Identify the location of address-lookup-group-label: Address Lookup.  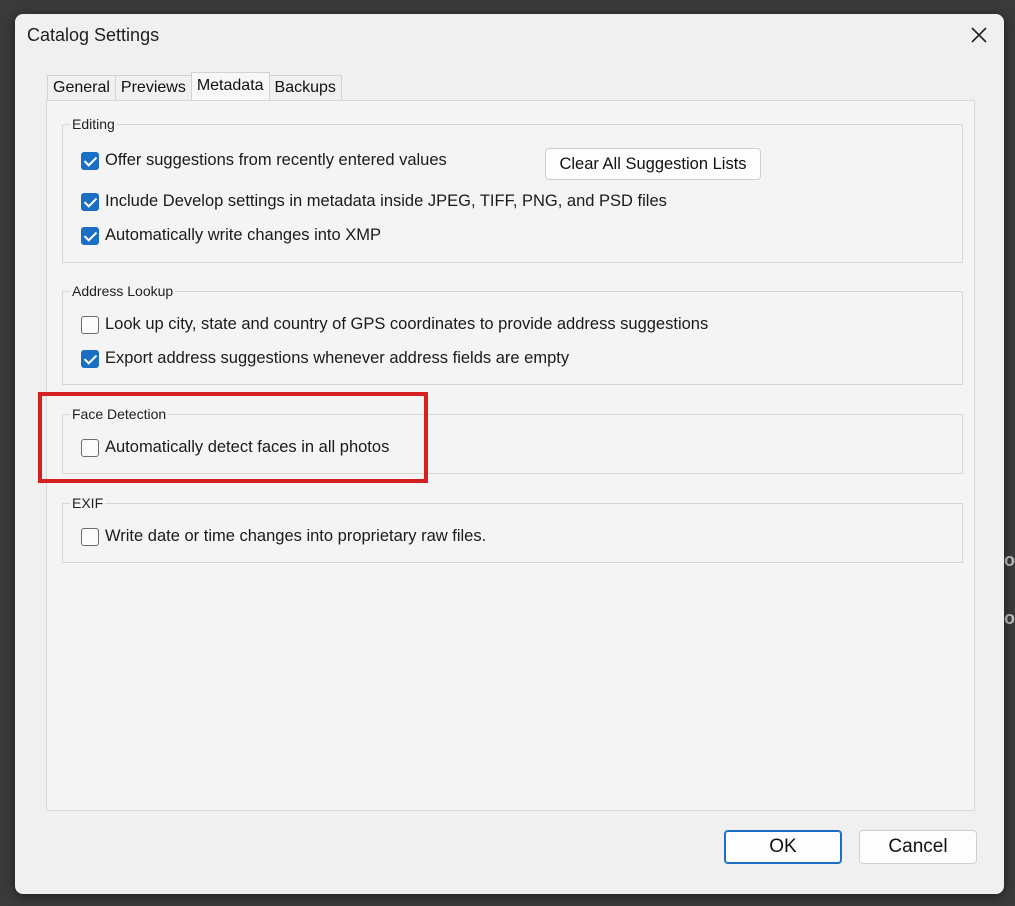
(123, 291).